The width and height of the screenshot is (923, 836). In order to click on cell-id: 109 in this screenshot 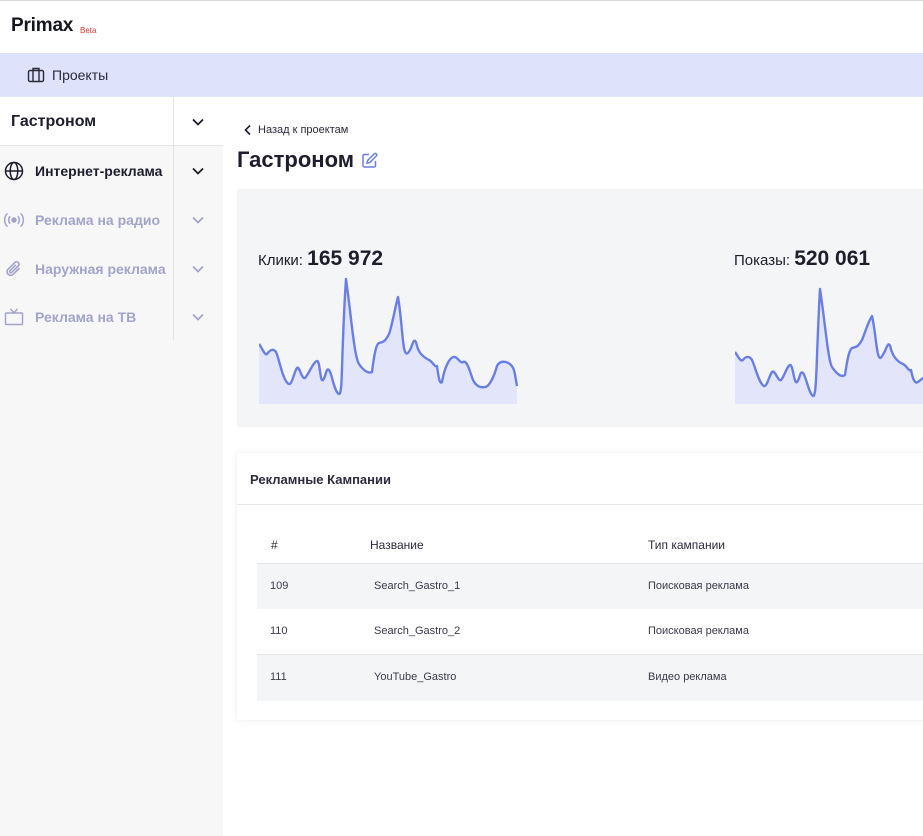, I will do `click(279, 586)`.